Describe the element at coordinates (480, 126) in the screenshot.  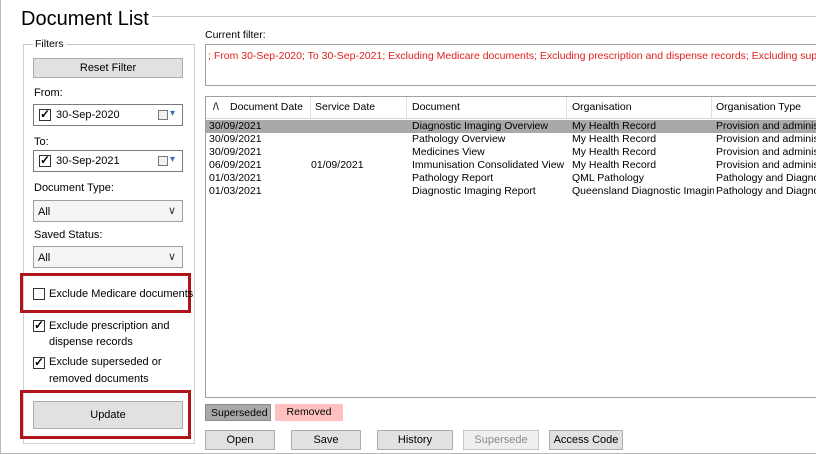
I see `cell-document: Diagnostic Imaging Overview` at that location.